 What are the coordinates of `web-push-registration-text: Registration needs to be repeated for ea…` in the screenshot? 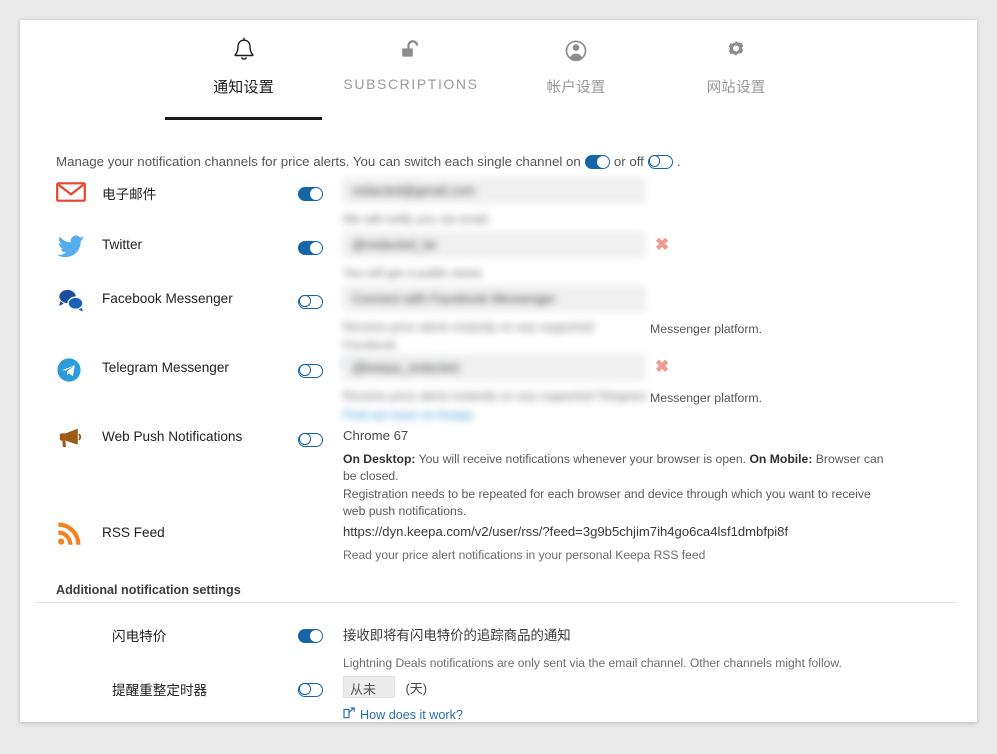 It's located at (607, 502).